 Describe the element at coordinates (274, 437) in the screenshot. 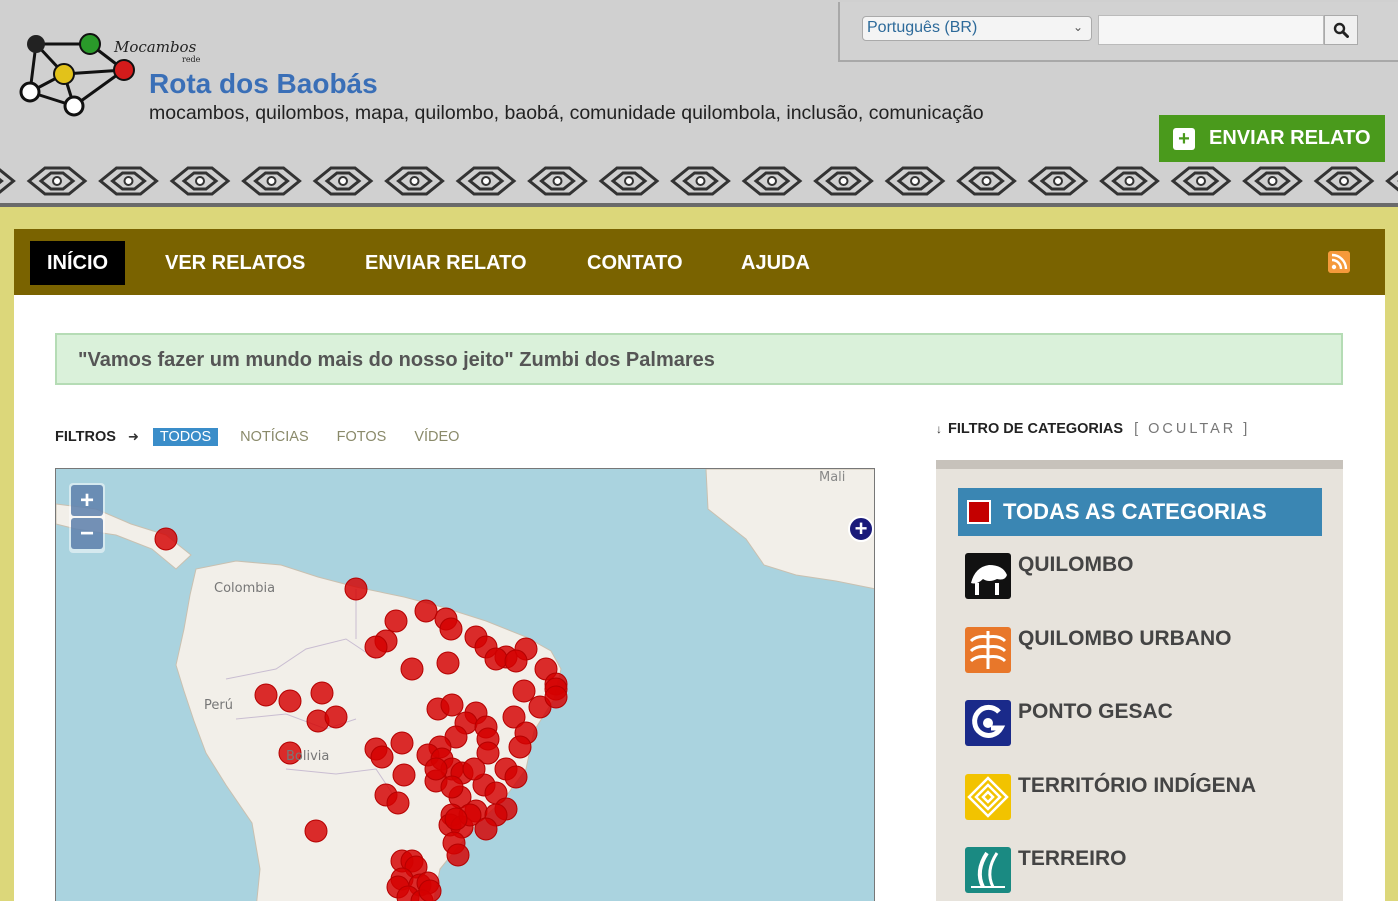

I see `filter-tab-noticias: NOTÍCIAS` at that location.